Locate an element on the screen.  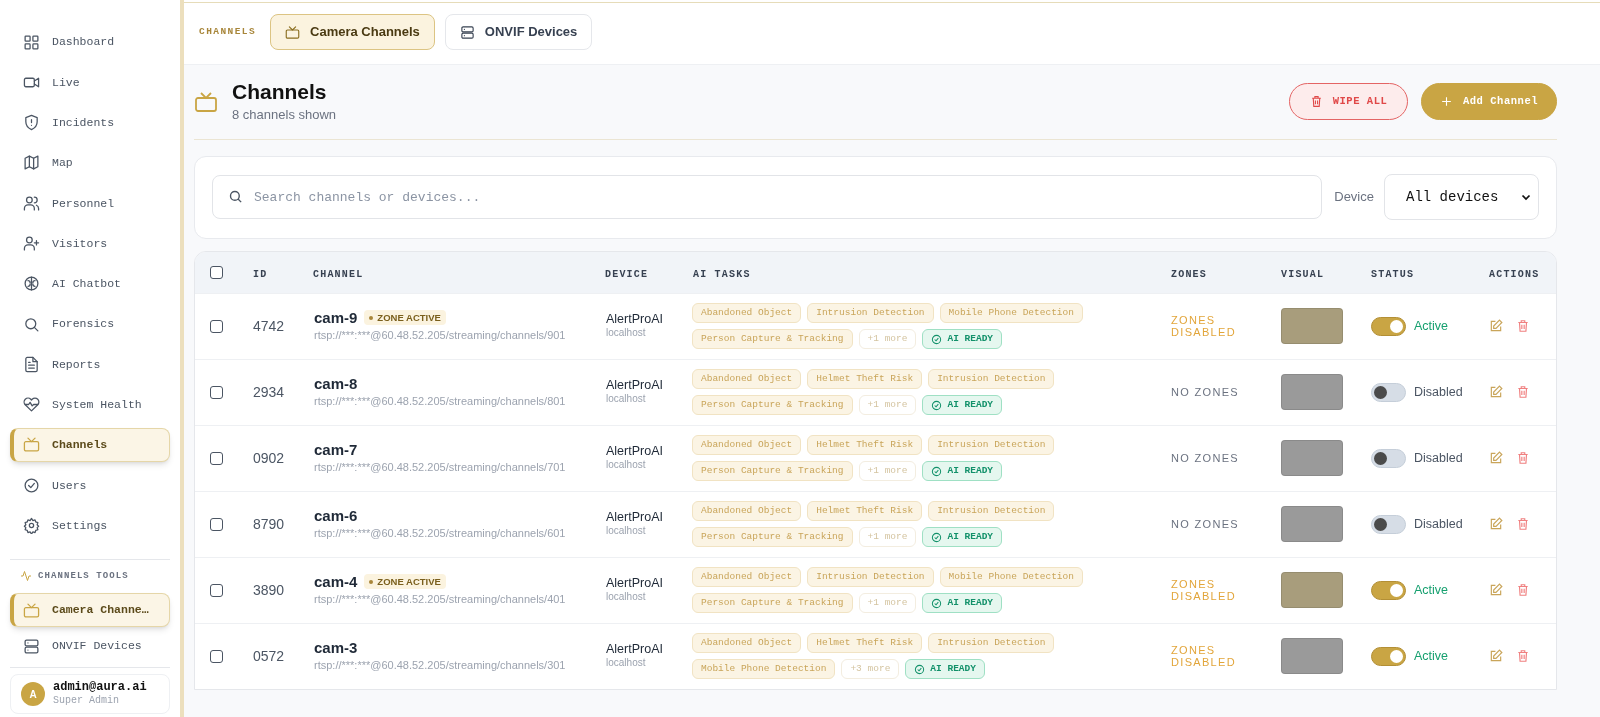
column-header: AI TASKS is located at coordinates (722, 274).